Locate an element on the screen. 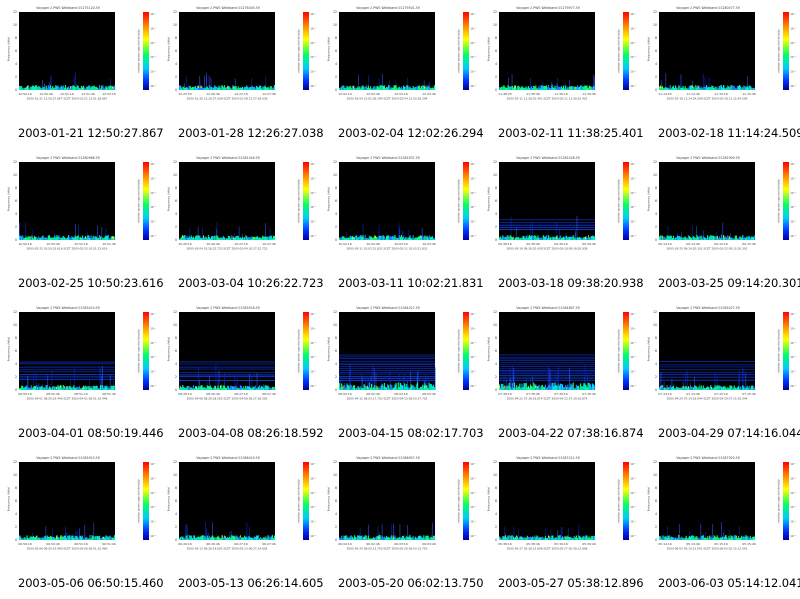 The width and height of the screenshot is (800, 599). x-tick-label: 05:14:16 is located at coordinates (665, 544).